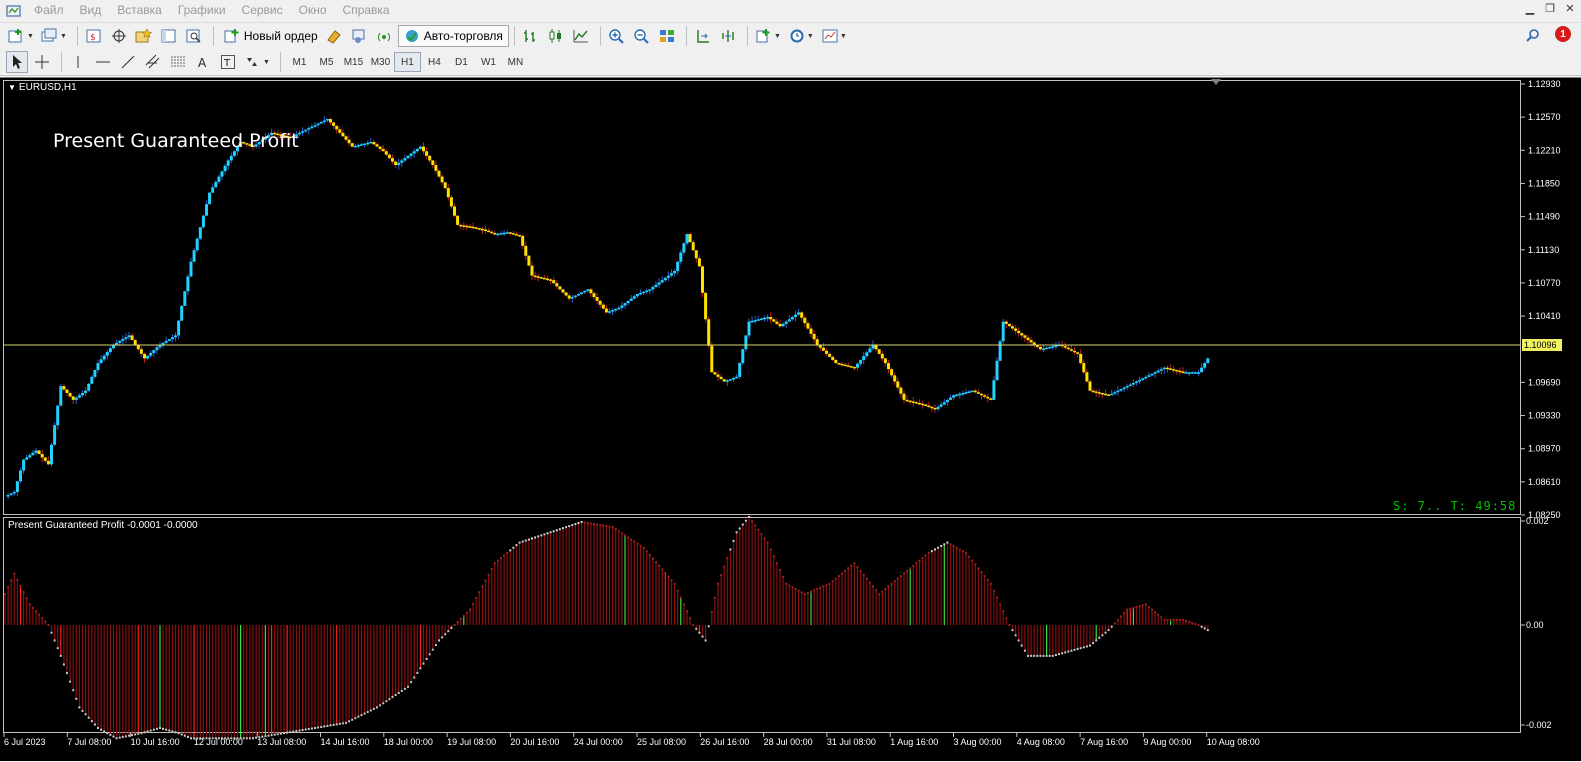  What do you see at coordinates (1530, 8) in the screenshot?
I see `minimize-icon: ▁` at bounding box center [1530, 8].